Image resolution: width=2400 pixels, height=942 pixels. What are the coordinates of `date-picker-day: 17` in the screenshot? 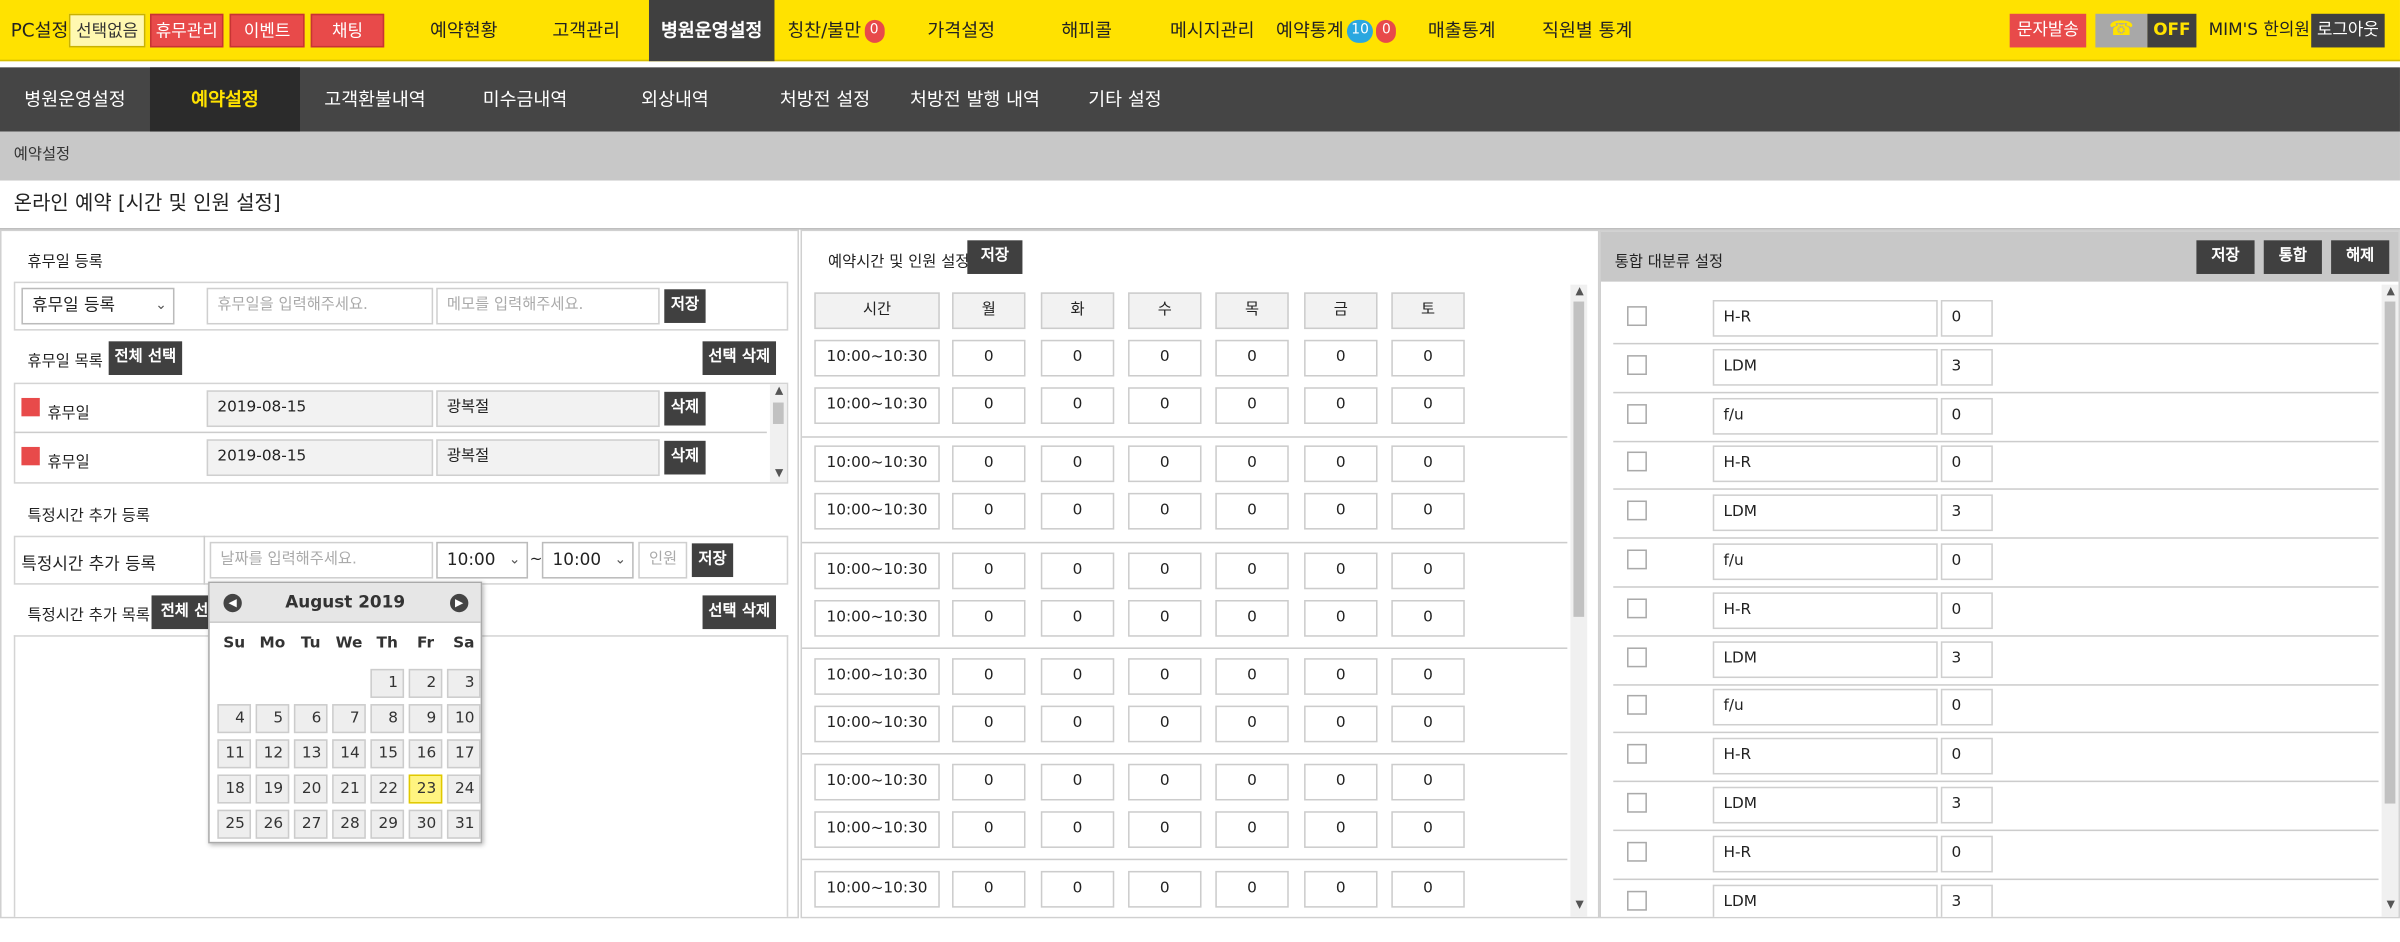 It's located at (463, 754).